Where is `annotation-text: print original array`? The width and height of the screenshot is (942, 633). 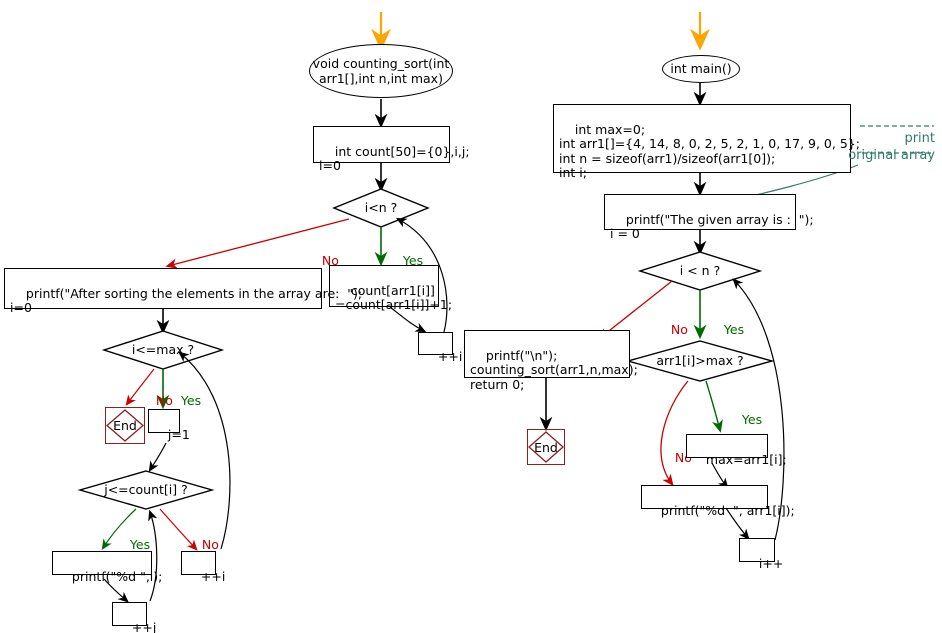 annotation-text: print original array is located at coordinates (891, 147).